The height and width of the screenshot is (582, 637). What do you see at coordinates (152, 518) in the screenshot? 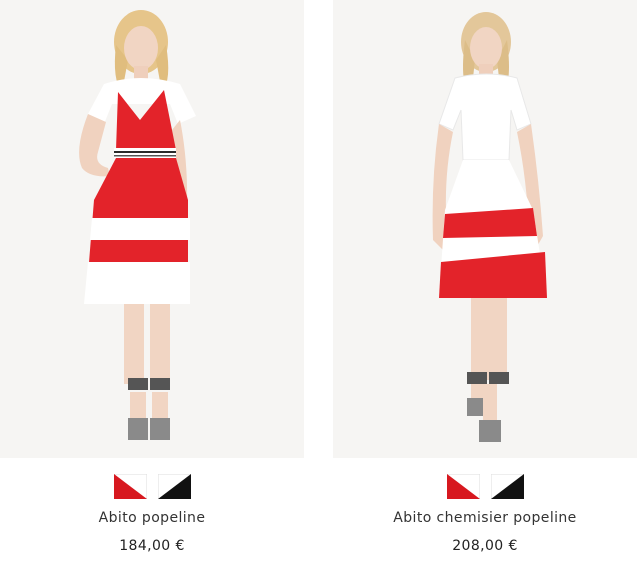
I see `product-name: Abito popeline` at bounding box center [152, 518].